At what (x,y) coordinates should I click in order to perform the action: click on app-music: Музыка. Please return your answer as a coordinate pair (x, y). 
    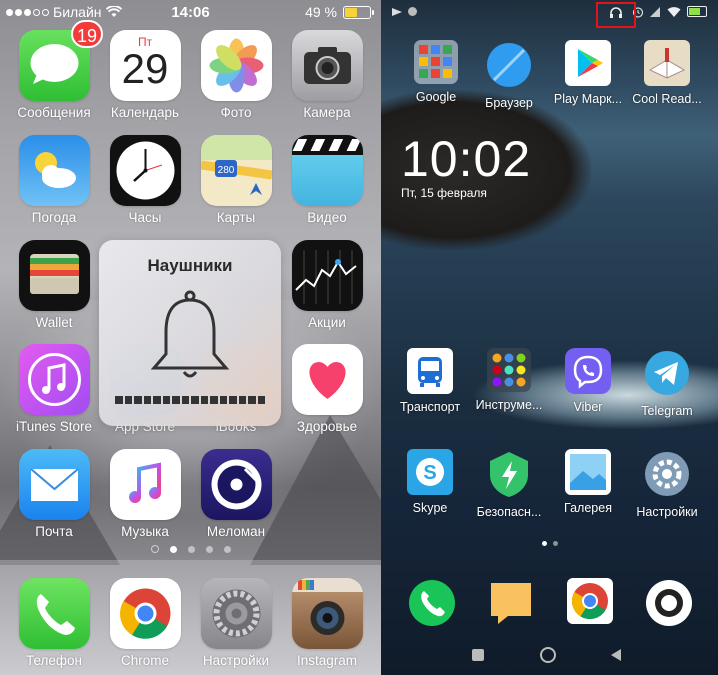
    Looking at the image, I should click on (145, 494).